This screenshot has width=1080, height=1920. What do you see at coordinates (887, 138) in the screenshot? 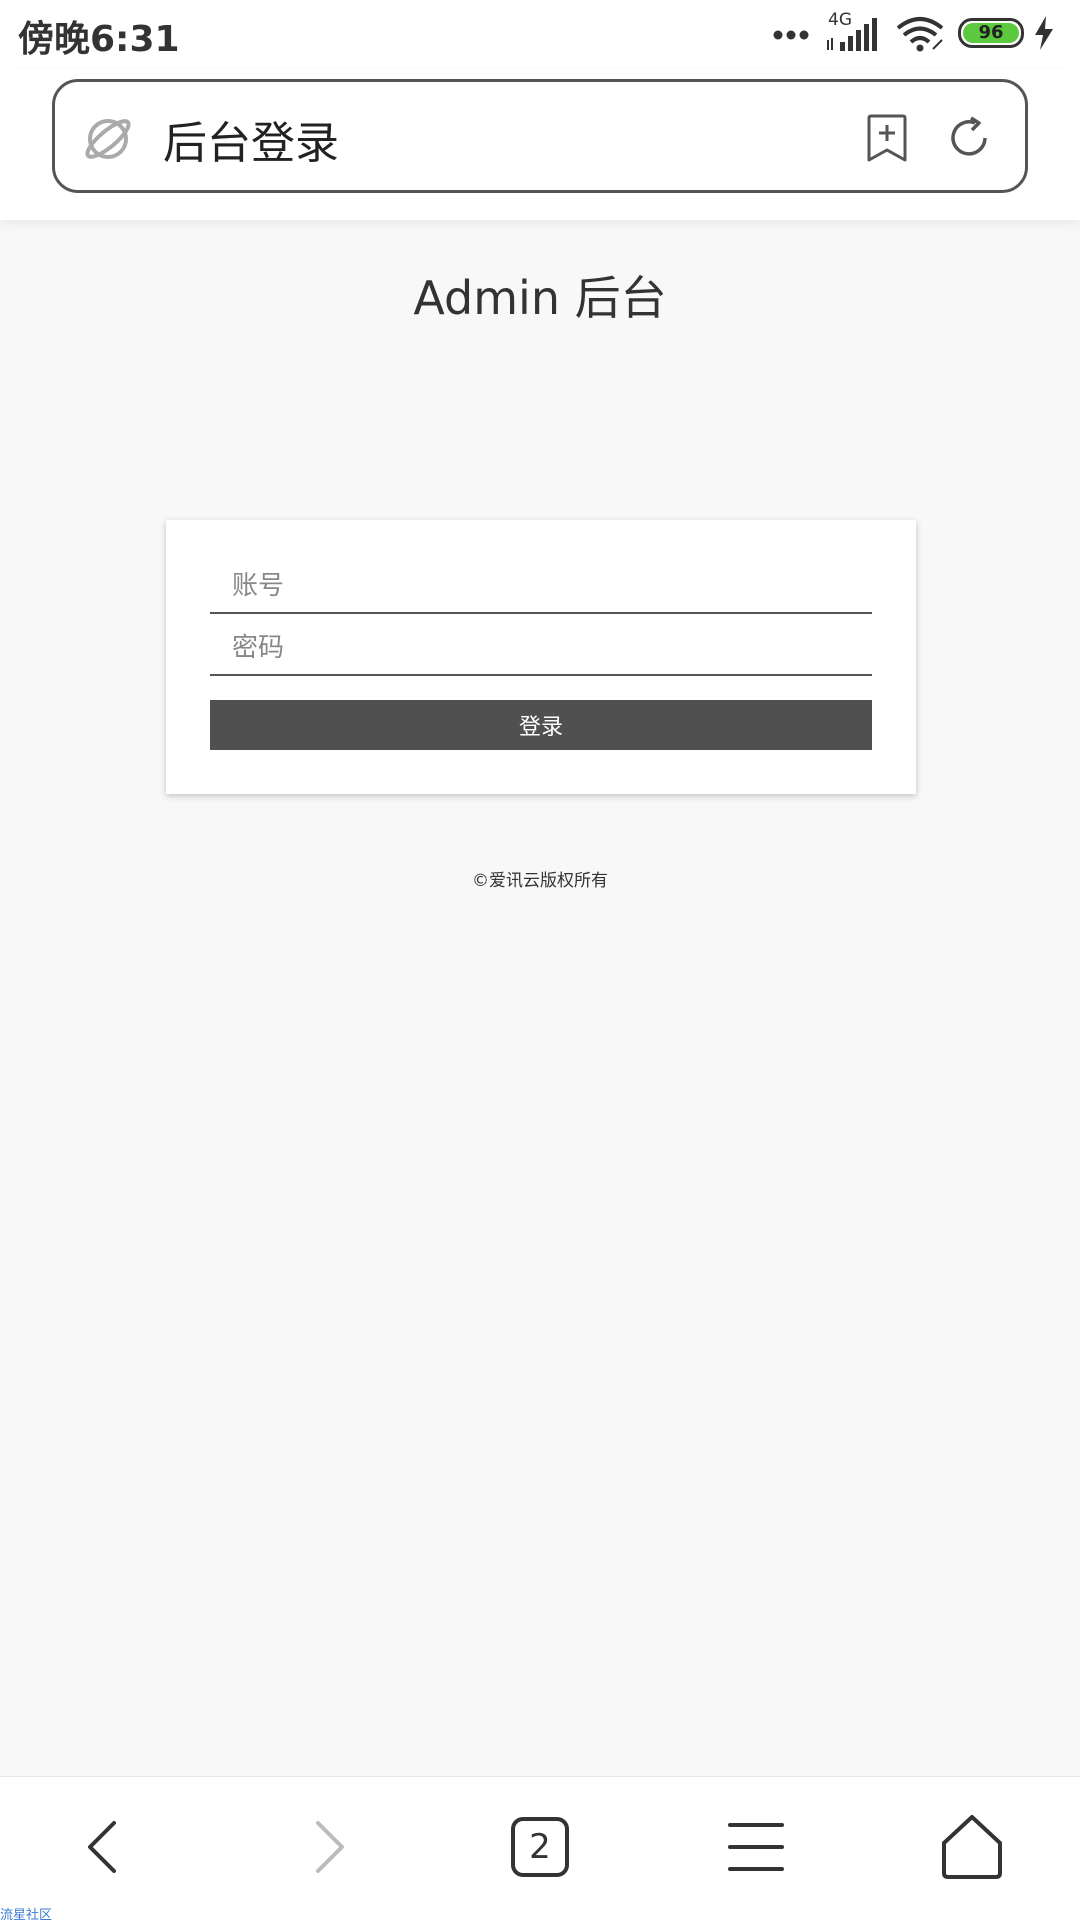
I see `add-bookmark-icon` at bounding box center [887, 138].